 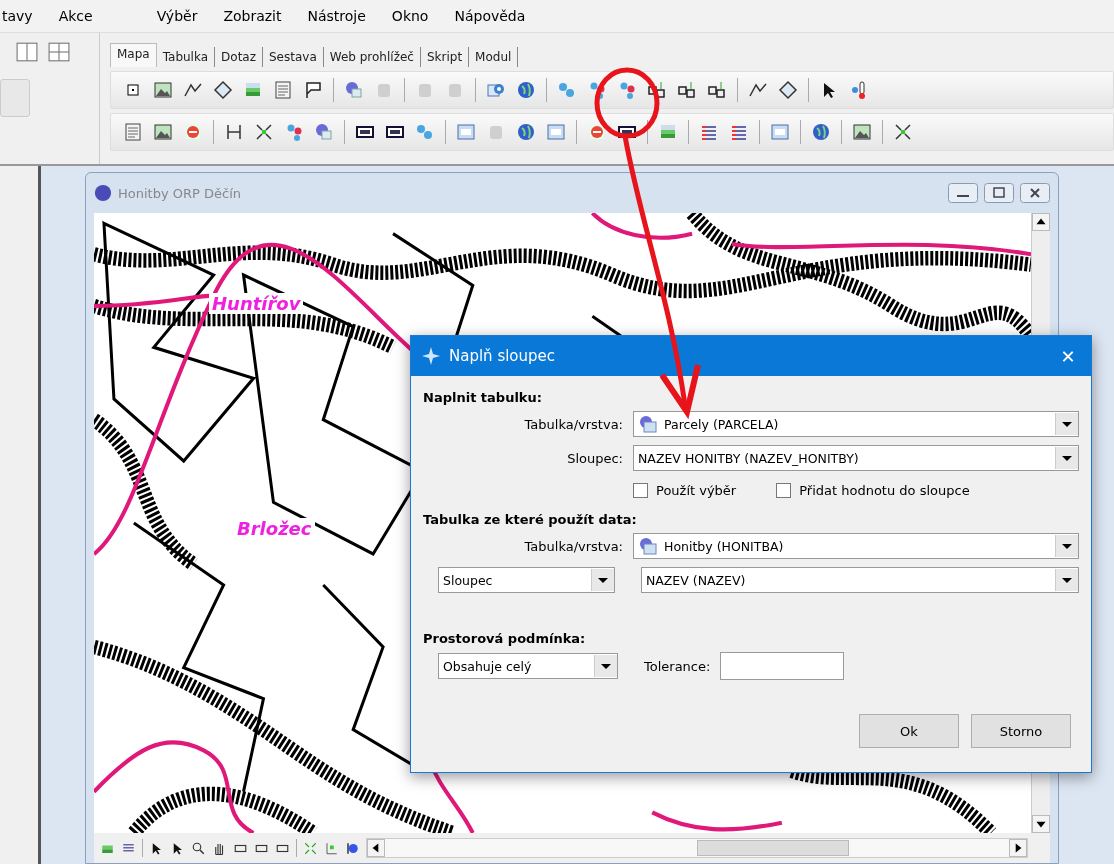 I want to click on tab: Mapa, so click(x=133, y=55).